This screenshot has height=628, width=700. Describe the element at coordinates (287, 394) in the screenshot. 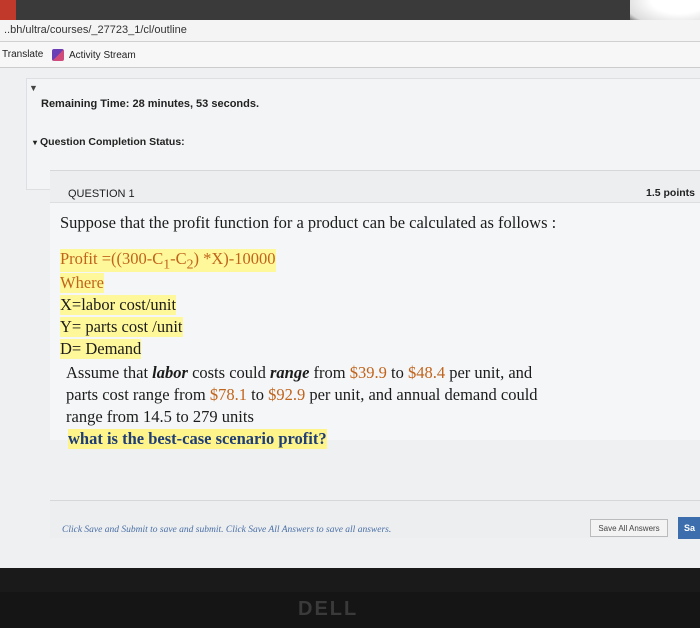

I see `parts-max-value: $92.9` at that location.